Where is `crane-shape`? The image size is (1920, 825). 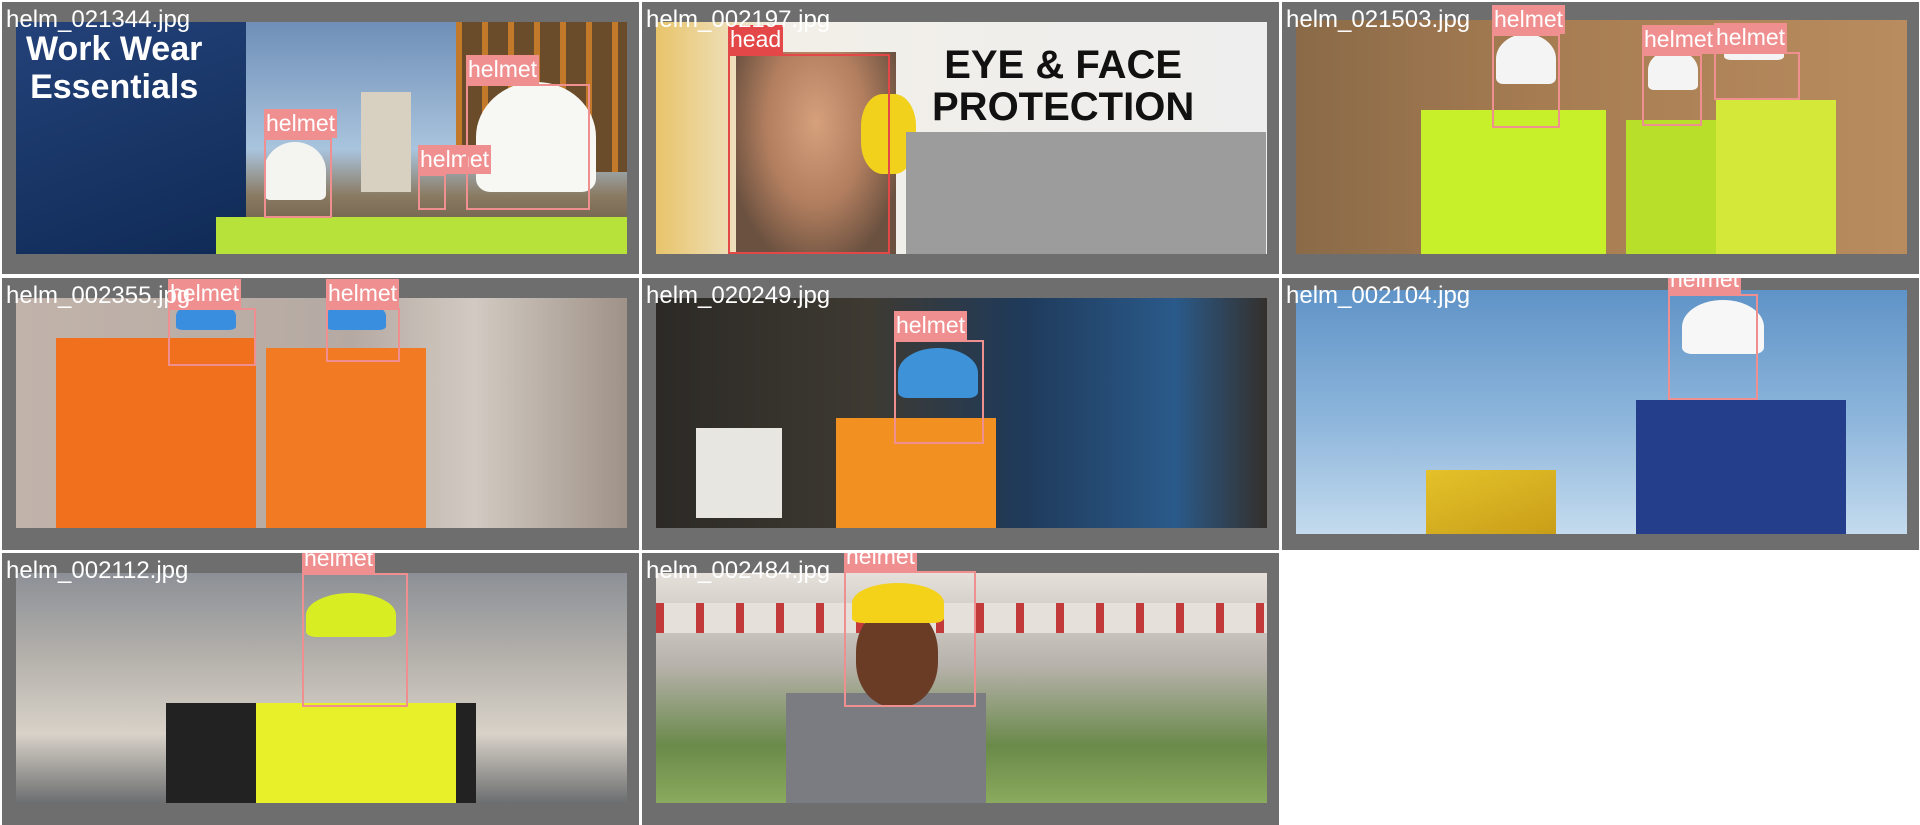 crane-shape is located at coordinates (1491, 502).